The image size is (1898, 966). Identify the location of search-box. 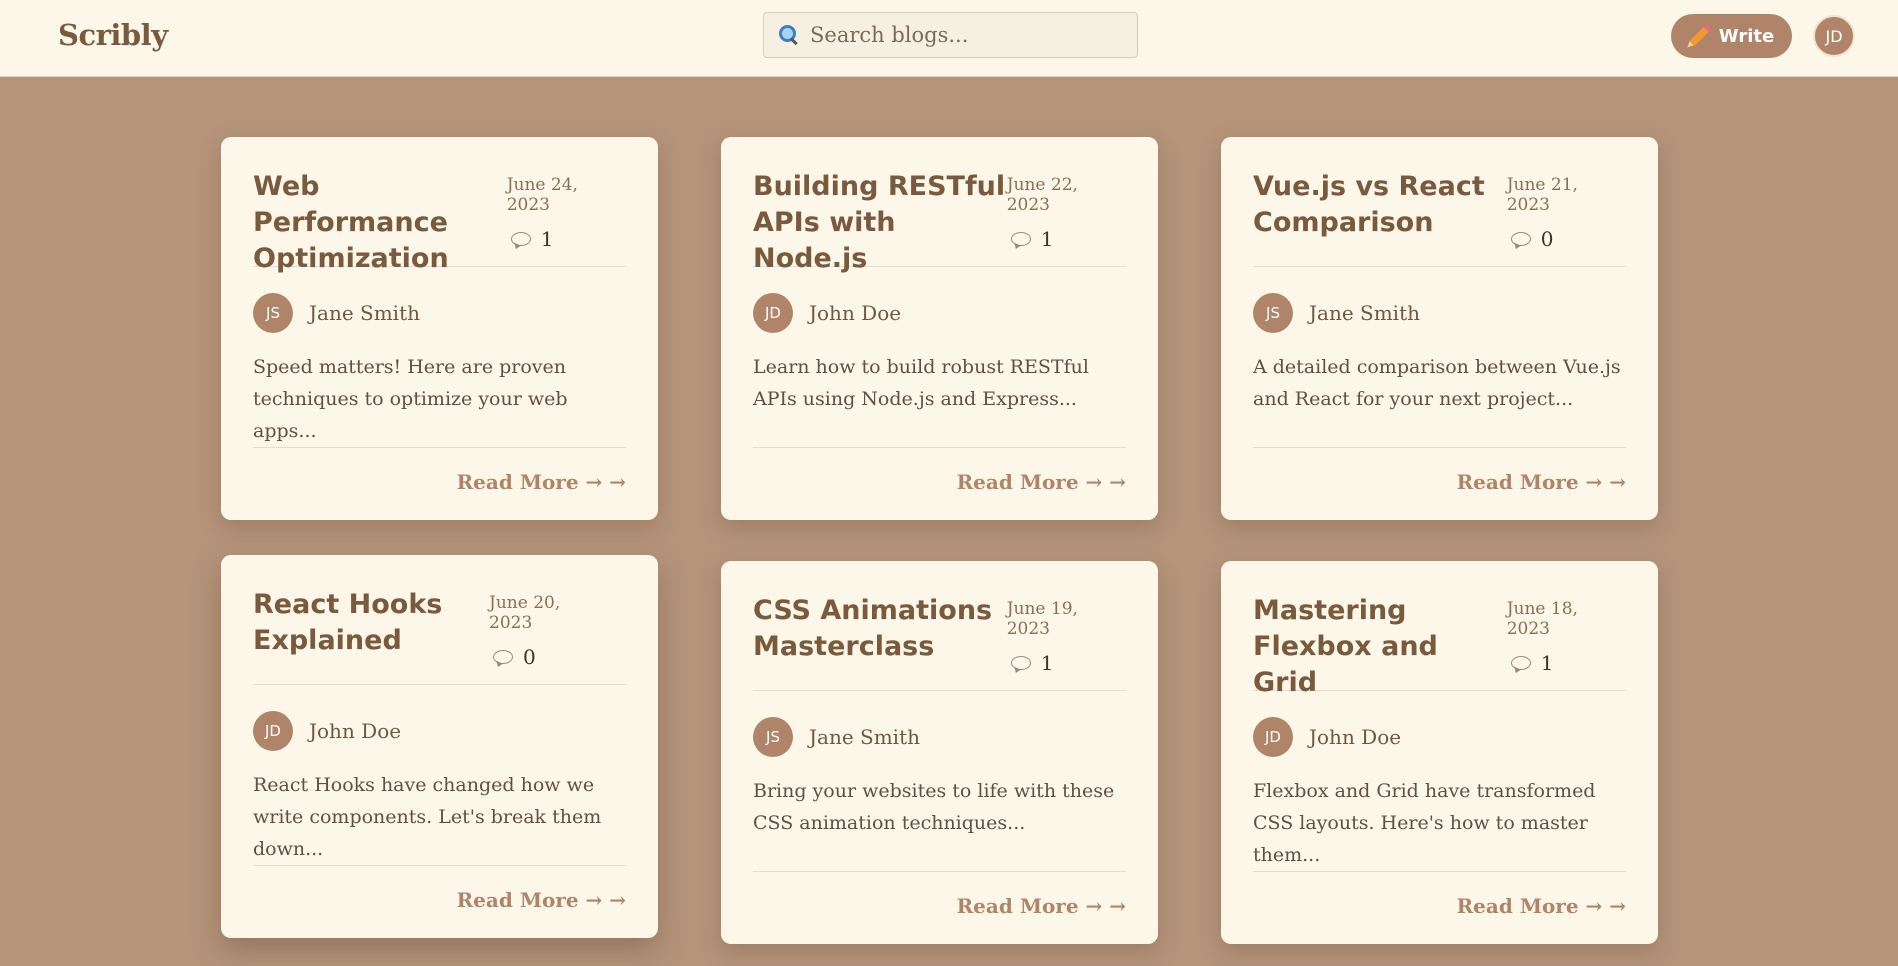
(950, 35).